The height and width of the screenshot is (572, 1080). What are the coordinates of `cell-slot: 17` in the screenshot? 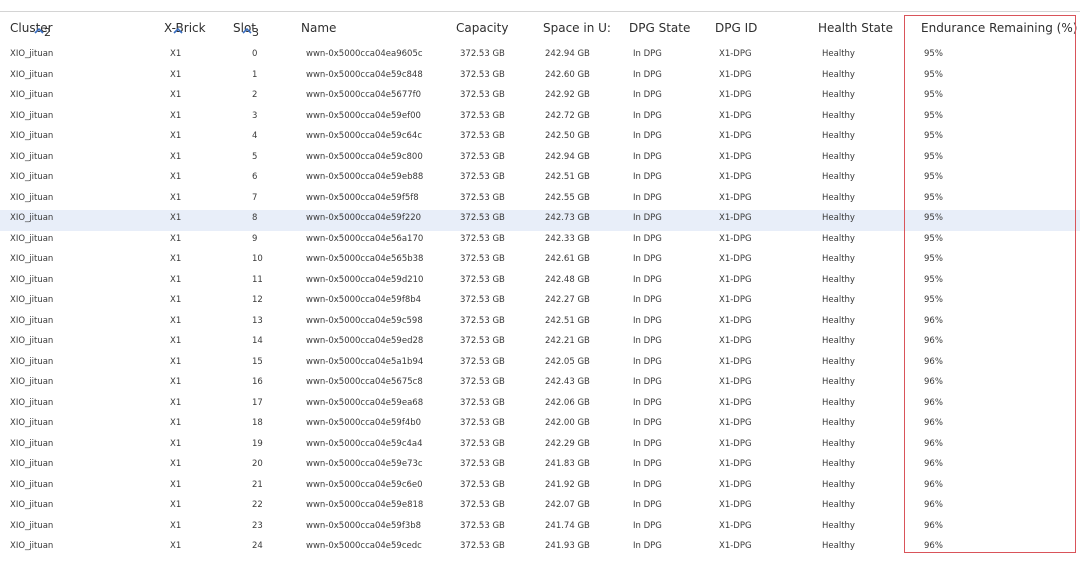 It's located at (257, 402).